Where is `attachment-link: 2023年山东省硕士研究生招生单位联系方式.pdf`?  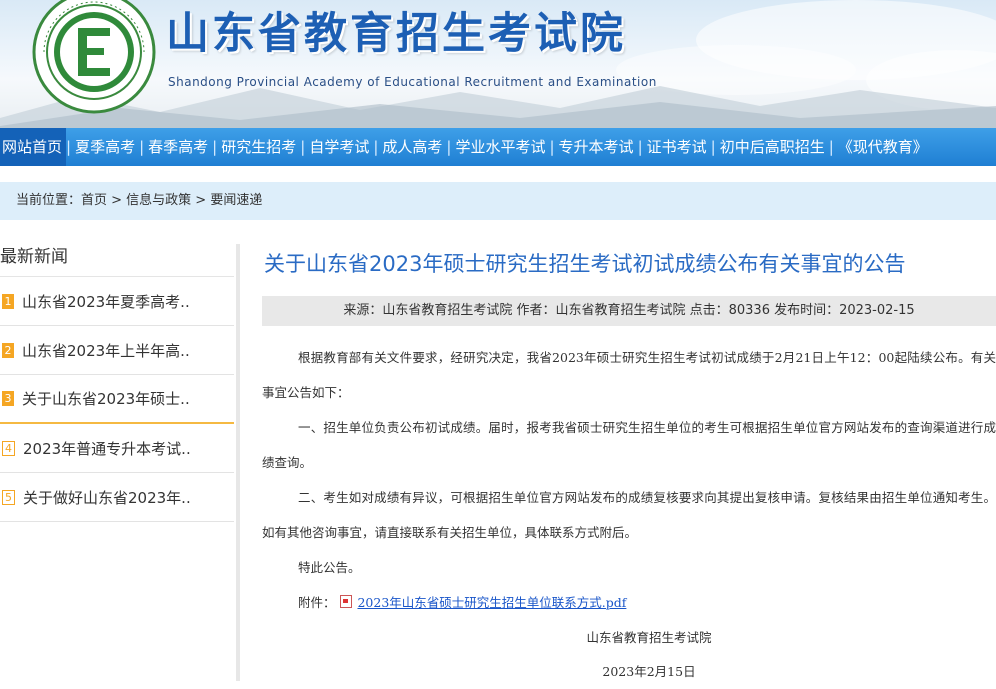
attachment-link: 2023年山东省硕士研究生招生单位联系方式.pdf is located at coordinates (491, 602).